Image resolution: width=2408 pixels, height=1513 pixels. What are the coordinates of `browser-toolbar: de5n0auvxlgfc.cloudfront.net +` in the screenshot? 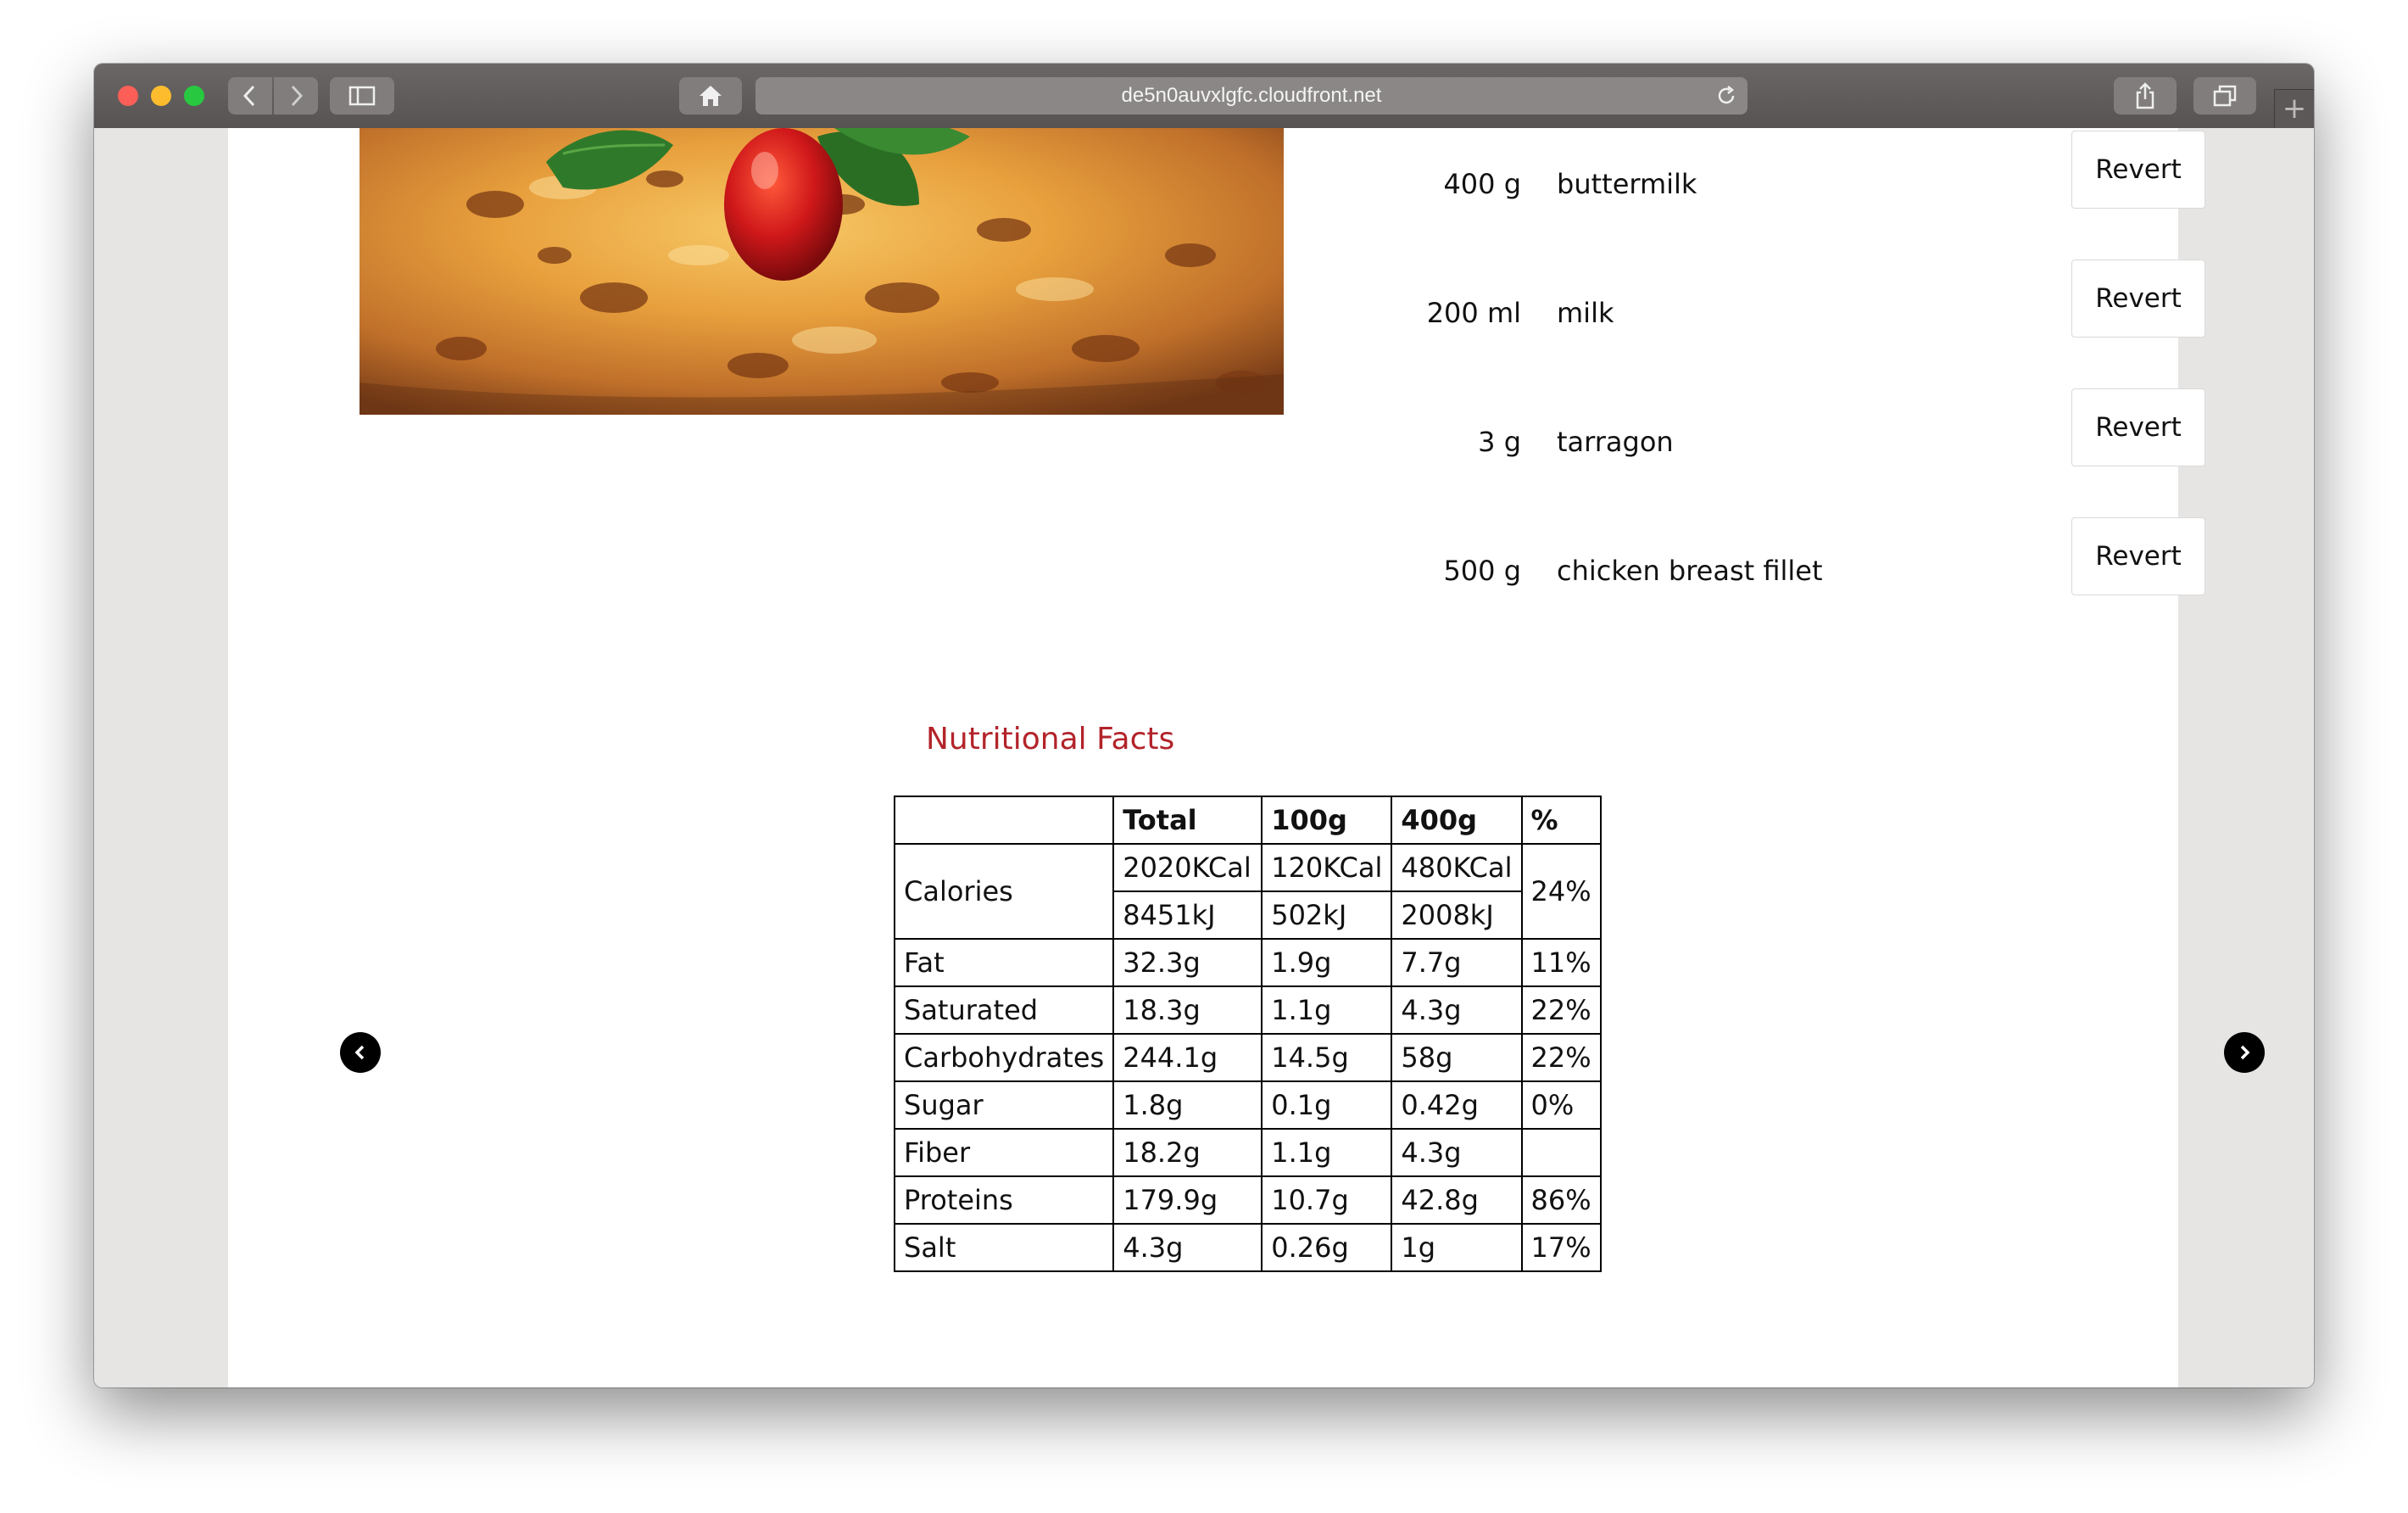 It's located at (1204, 96).